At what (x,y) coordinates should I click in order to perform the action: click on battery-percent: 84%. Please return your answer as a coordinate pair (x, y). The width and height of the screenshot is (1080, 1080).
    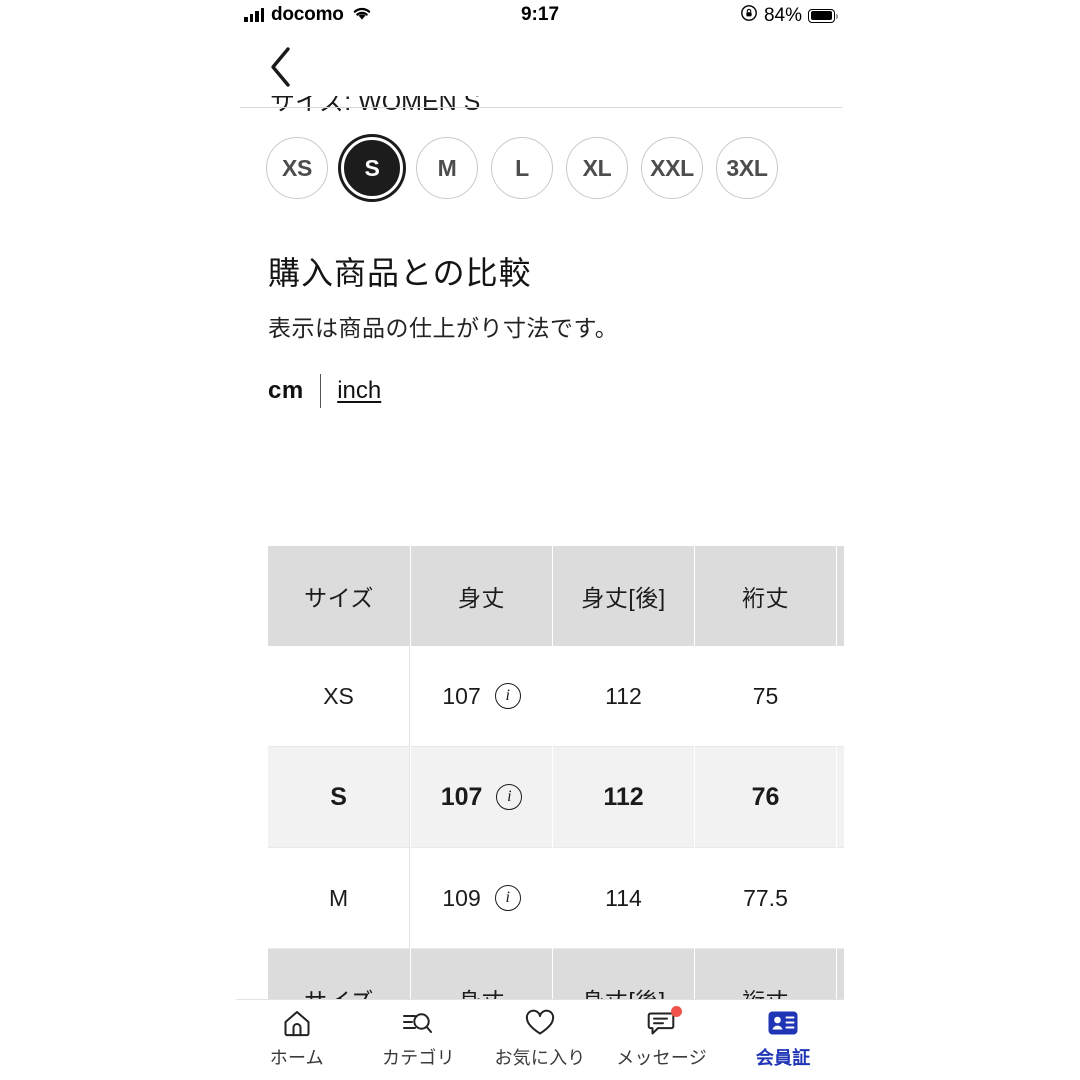
    Looking at the image, I should click on (782, 15).